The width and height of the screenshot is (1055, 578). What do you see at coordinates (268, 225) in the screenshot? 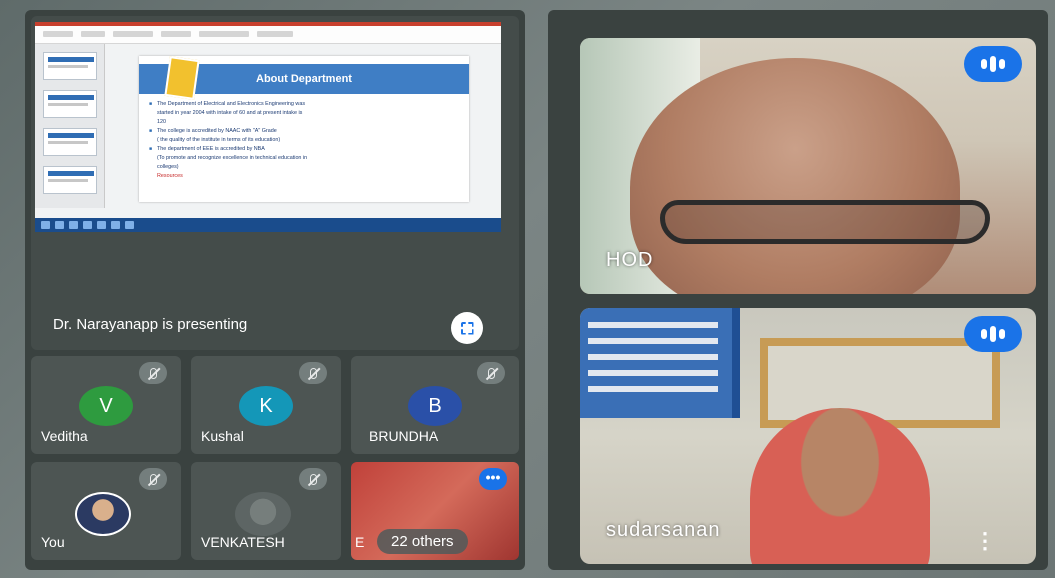
I see `windows-taskbar` at bounding box center [268, 225].